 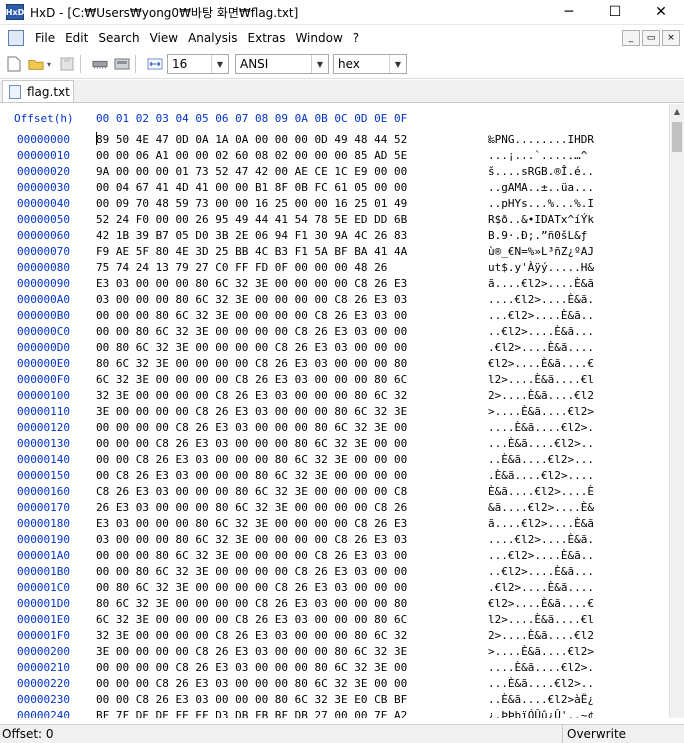 What do you see at coordinates (43, 284) in the screenshot?
I see `row-offset: 00000090` at bounding box center [43, 284].